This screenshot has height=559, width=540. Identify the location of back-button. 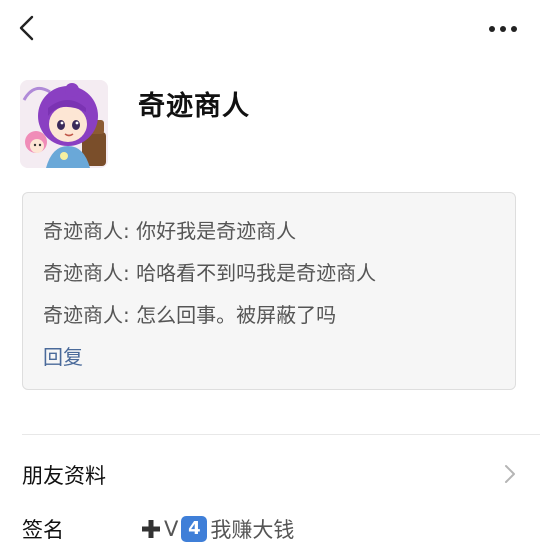
(28, 28).